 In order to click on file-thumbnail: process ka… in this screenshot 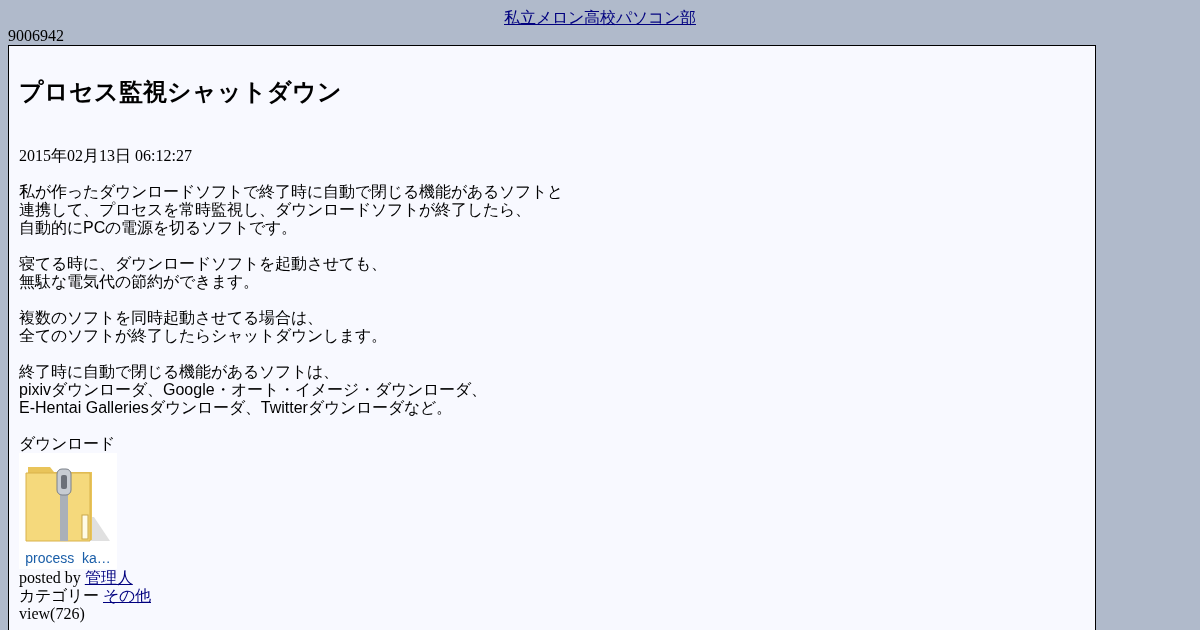, I will do `click(68, 511)`.